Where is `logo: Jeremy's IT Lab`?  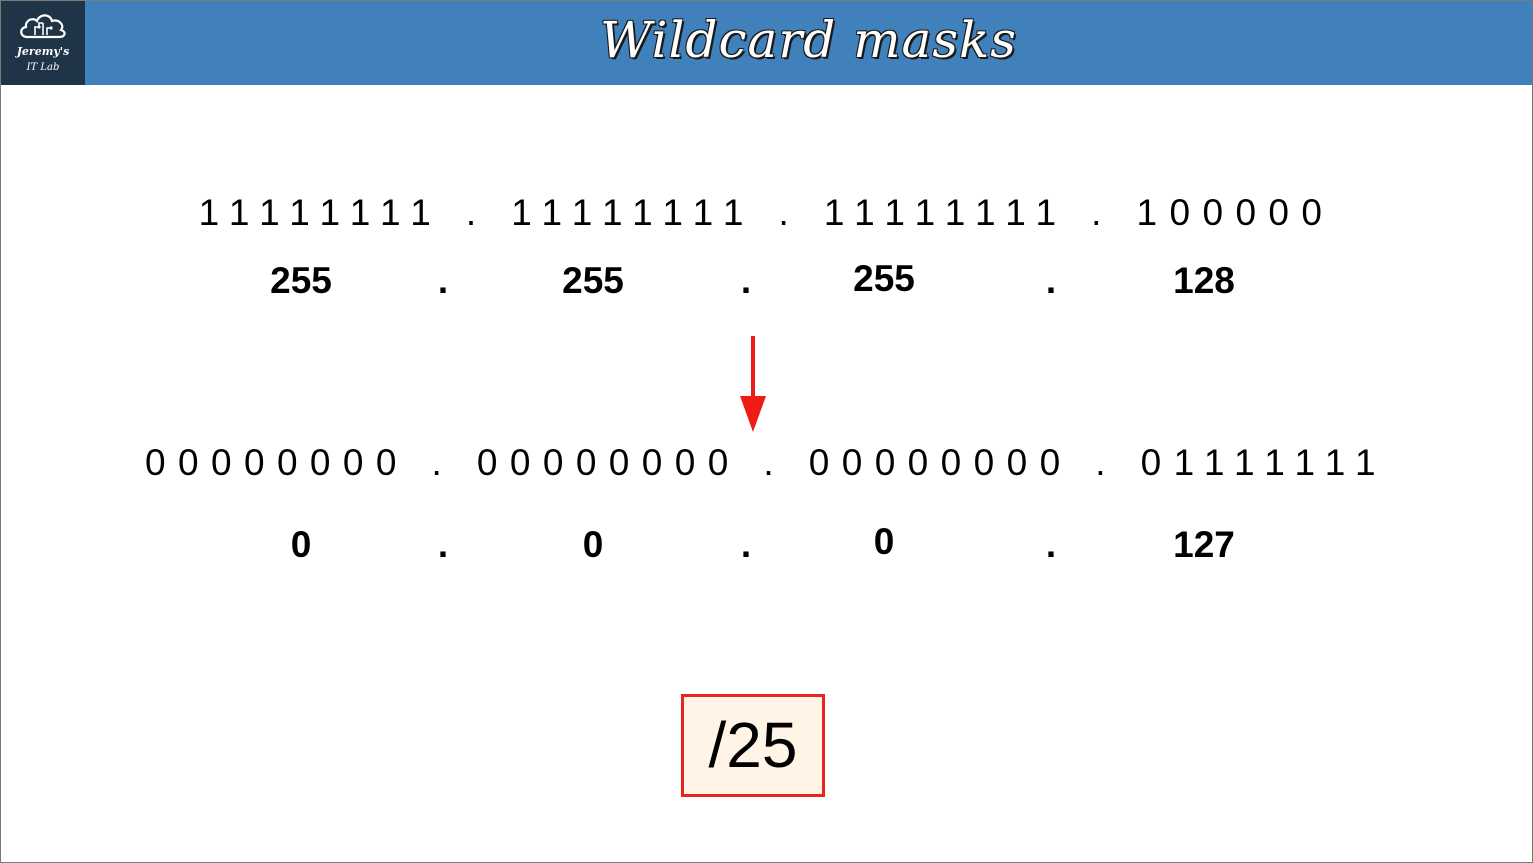
logo: Jeremy's IT Lab is located at coordinates (43, 43).